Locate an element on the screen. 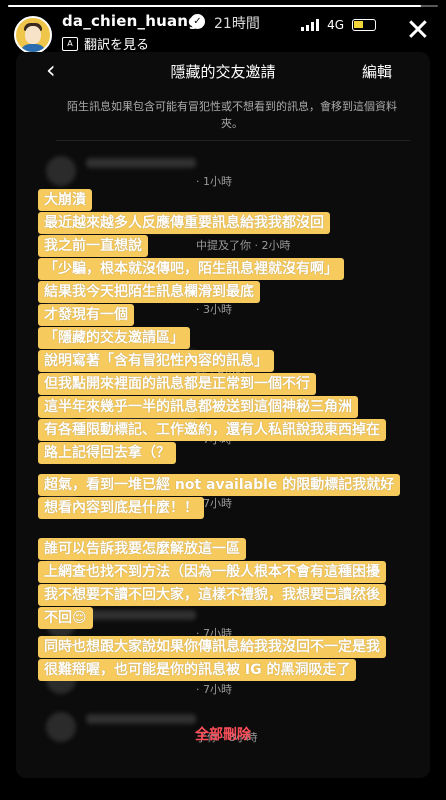  caption-line: 結果我今天把陌生訊息欄滑到最底 is located at coordinates (149, 292).